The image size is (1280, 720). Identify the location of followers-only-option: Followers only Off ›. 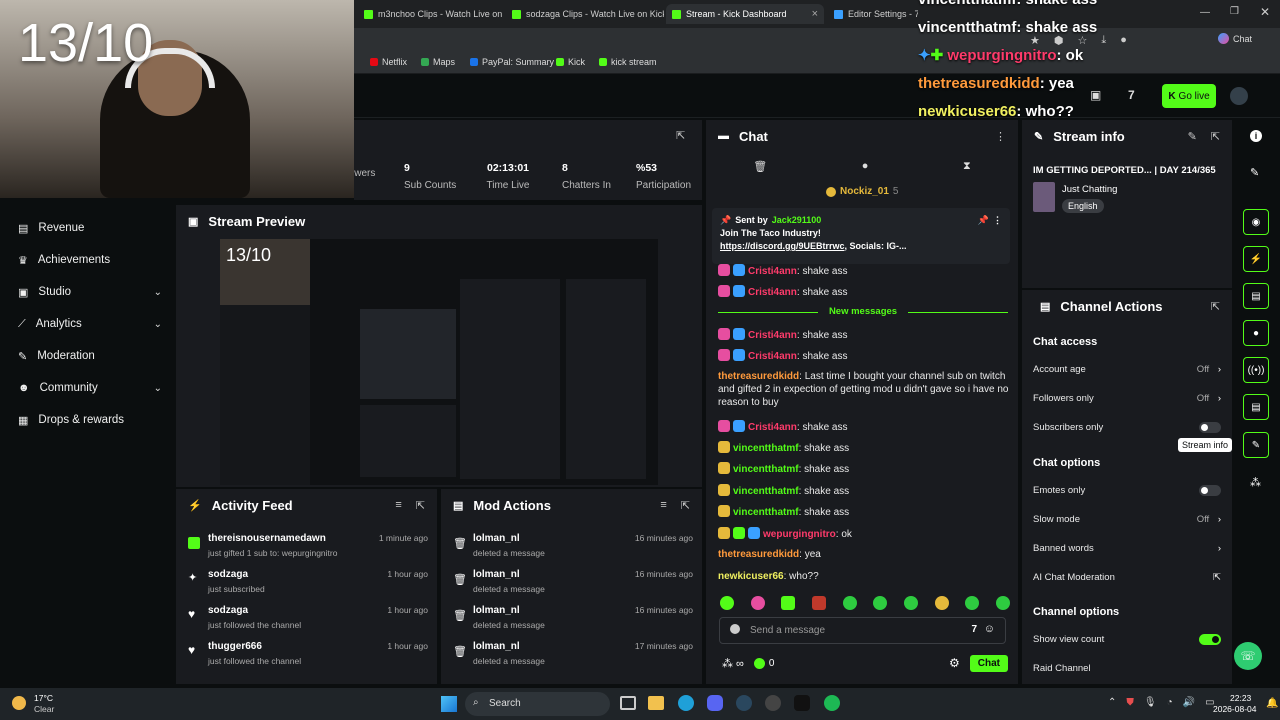
(1127, 400).